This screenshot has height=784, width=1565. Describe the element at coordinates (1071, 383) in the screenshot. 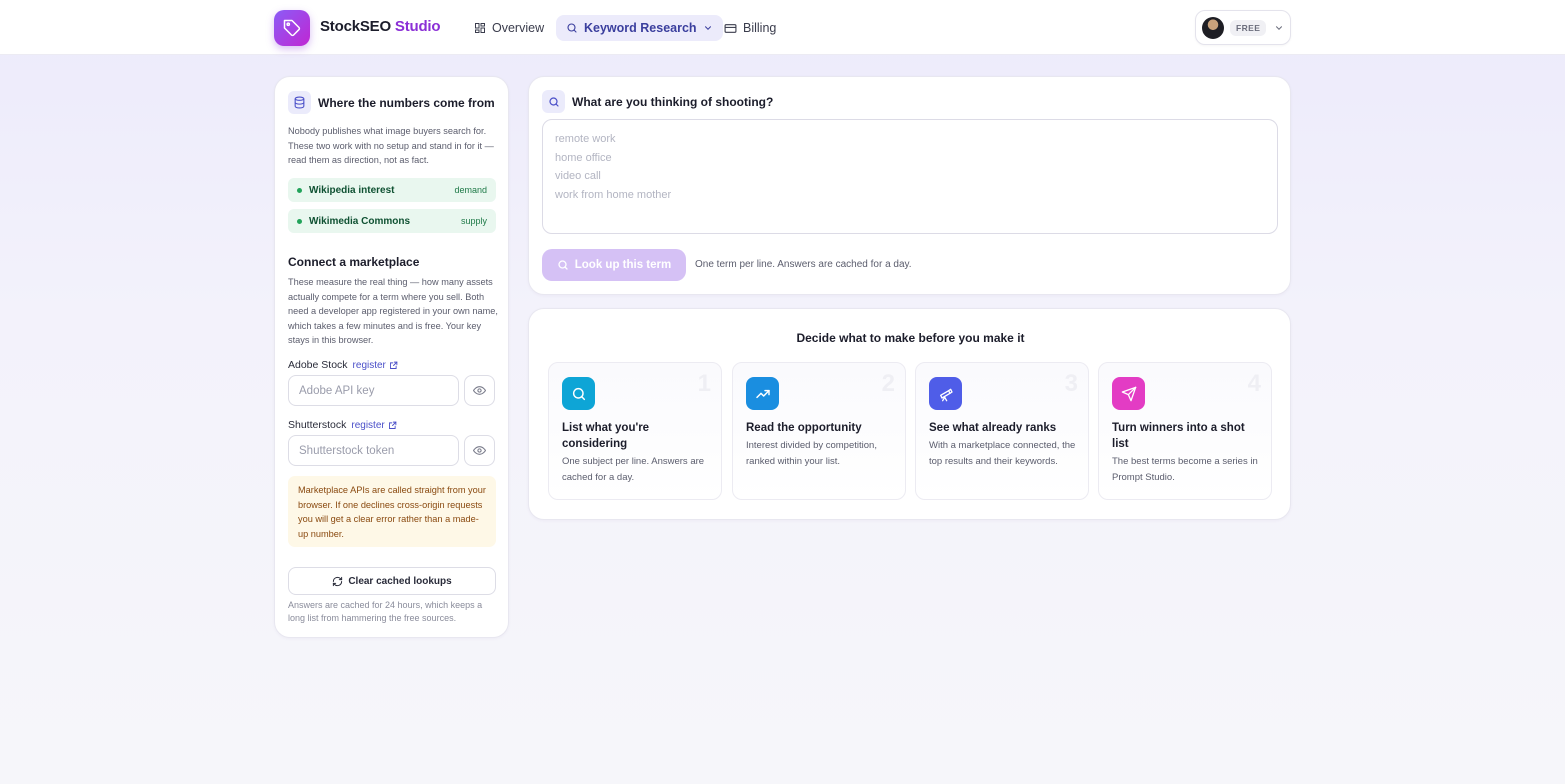

I see `step-number: 3` at that location.